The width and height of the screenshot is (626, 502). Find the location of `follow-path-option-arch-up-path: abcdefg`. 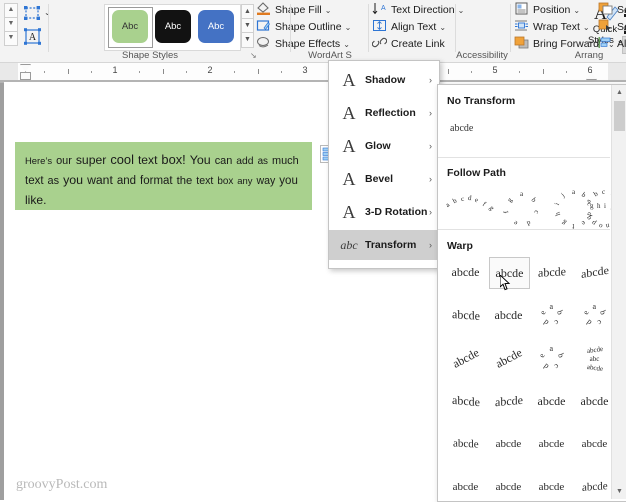

follow-path-option-arch-up-path: abcdefg is located at coordinates (470, 206).